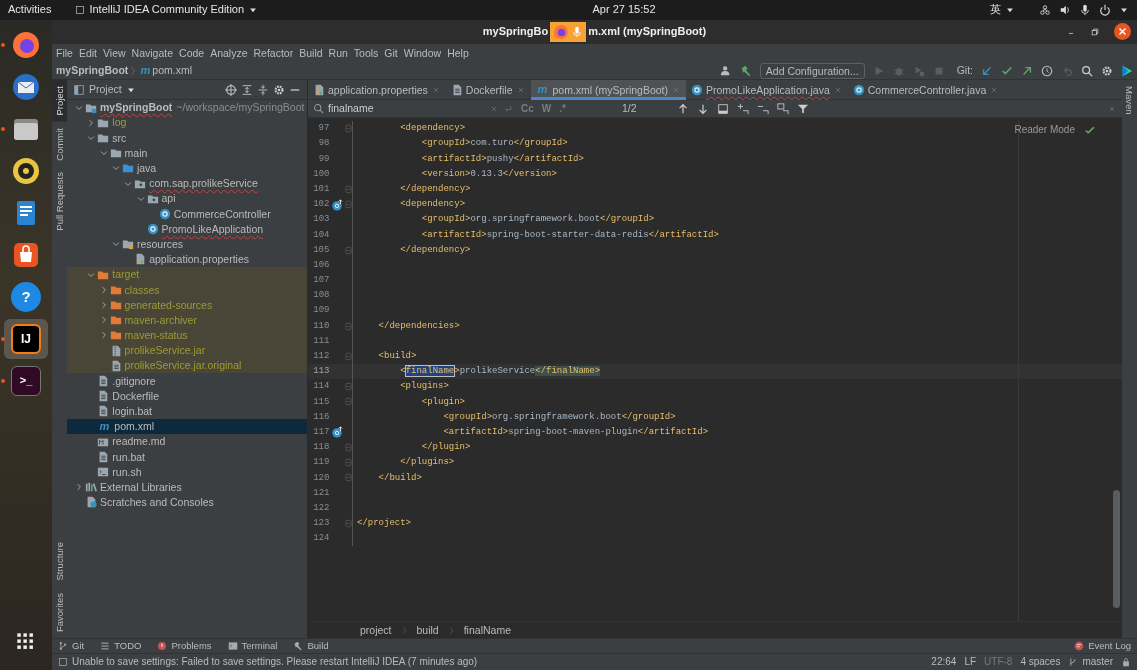 This screenshot has width=1137, height=670. I want to click on menu-item: Edit, so click(87, 53).